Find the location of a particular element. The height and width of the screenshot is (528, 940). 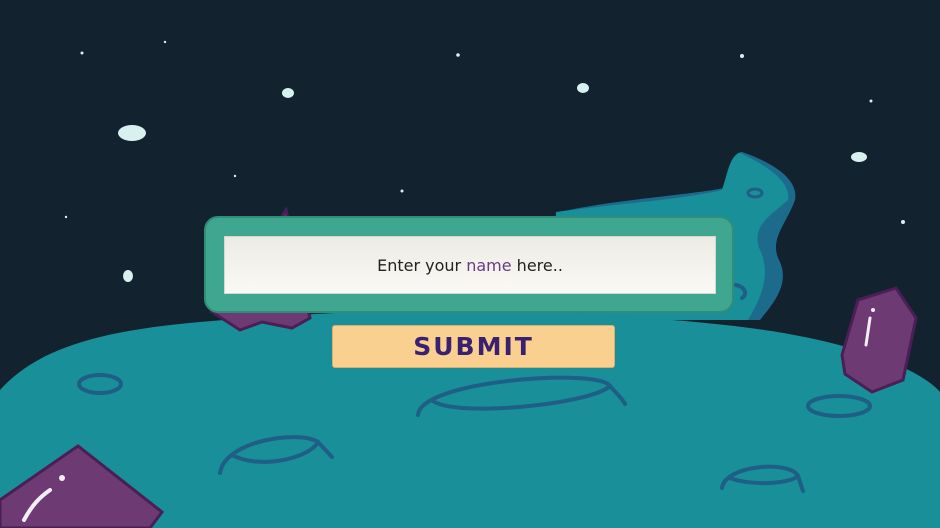

name-input: Enter your name here.. is located at coordinates (470, 265).